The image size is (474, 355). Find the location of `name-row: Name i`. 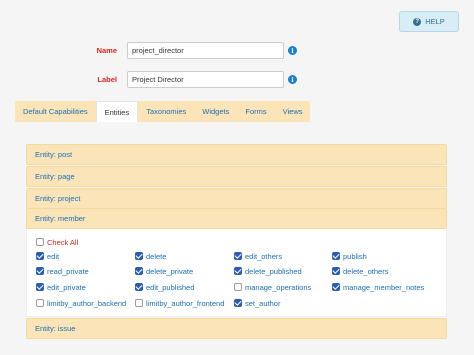

name-row: Name i is located at coordinates (237, 51).